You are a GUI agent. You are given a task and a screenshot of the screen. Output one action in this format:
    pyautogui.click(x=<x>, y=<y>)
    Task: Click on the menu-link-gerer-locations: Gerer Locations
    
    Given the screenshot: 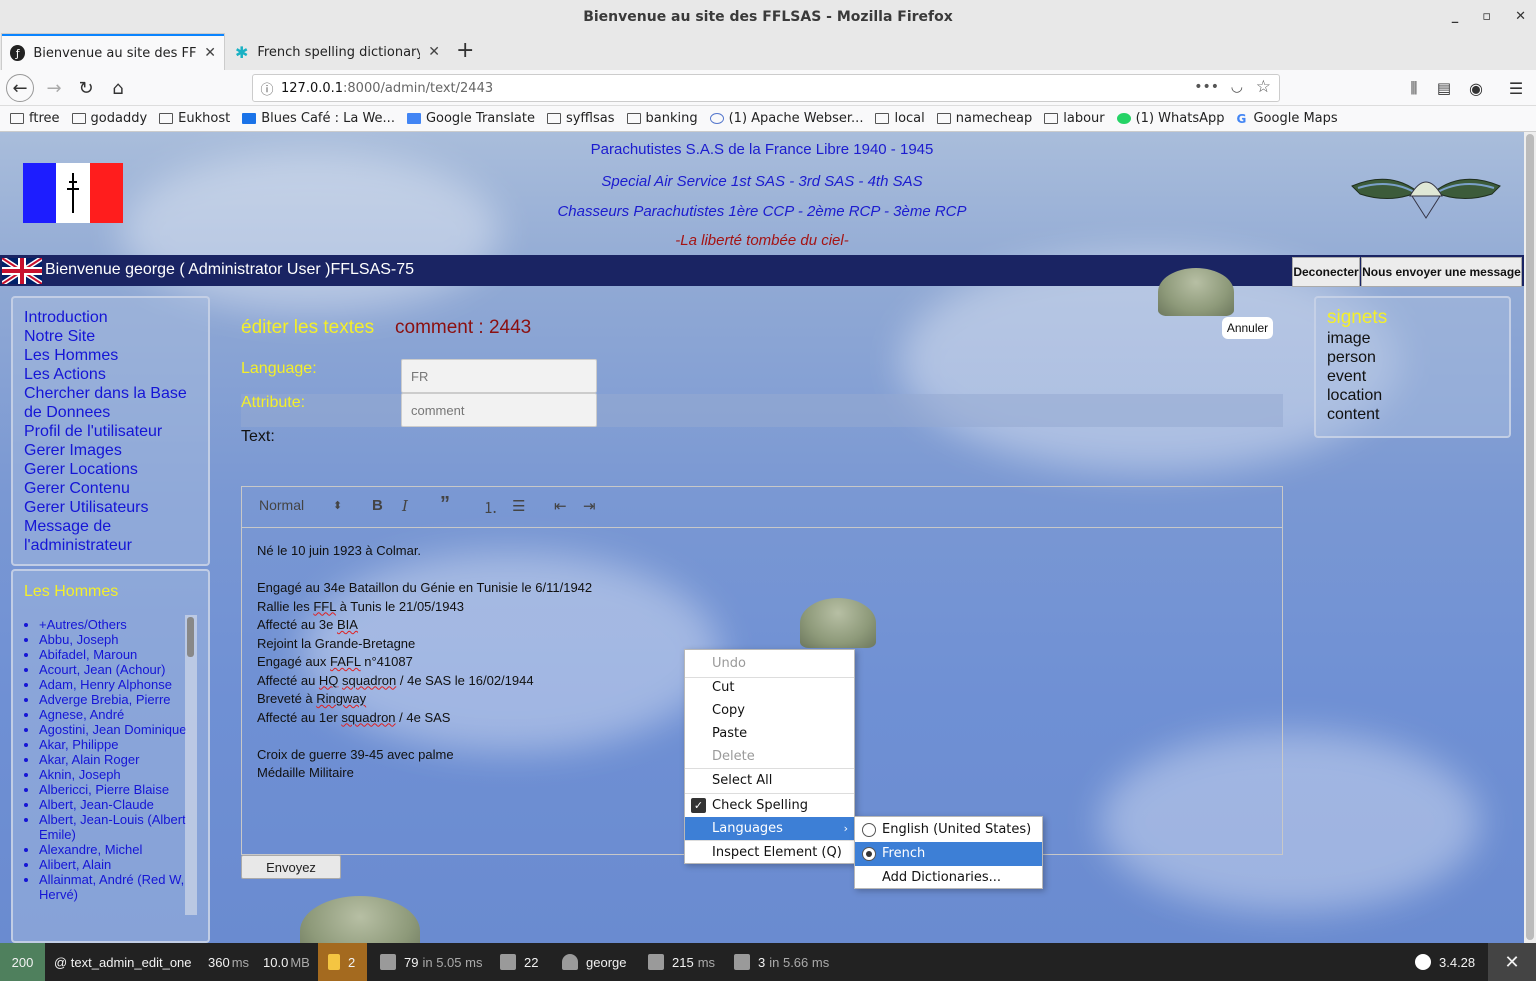 What is the action you would take?
    pyautogui.click(x=116, y=469)
    